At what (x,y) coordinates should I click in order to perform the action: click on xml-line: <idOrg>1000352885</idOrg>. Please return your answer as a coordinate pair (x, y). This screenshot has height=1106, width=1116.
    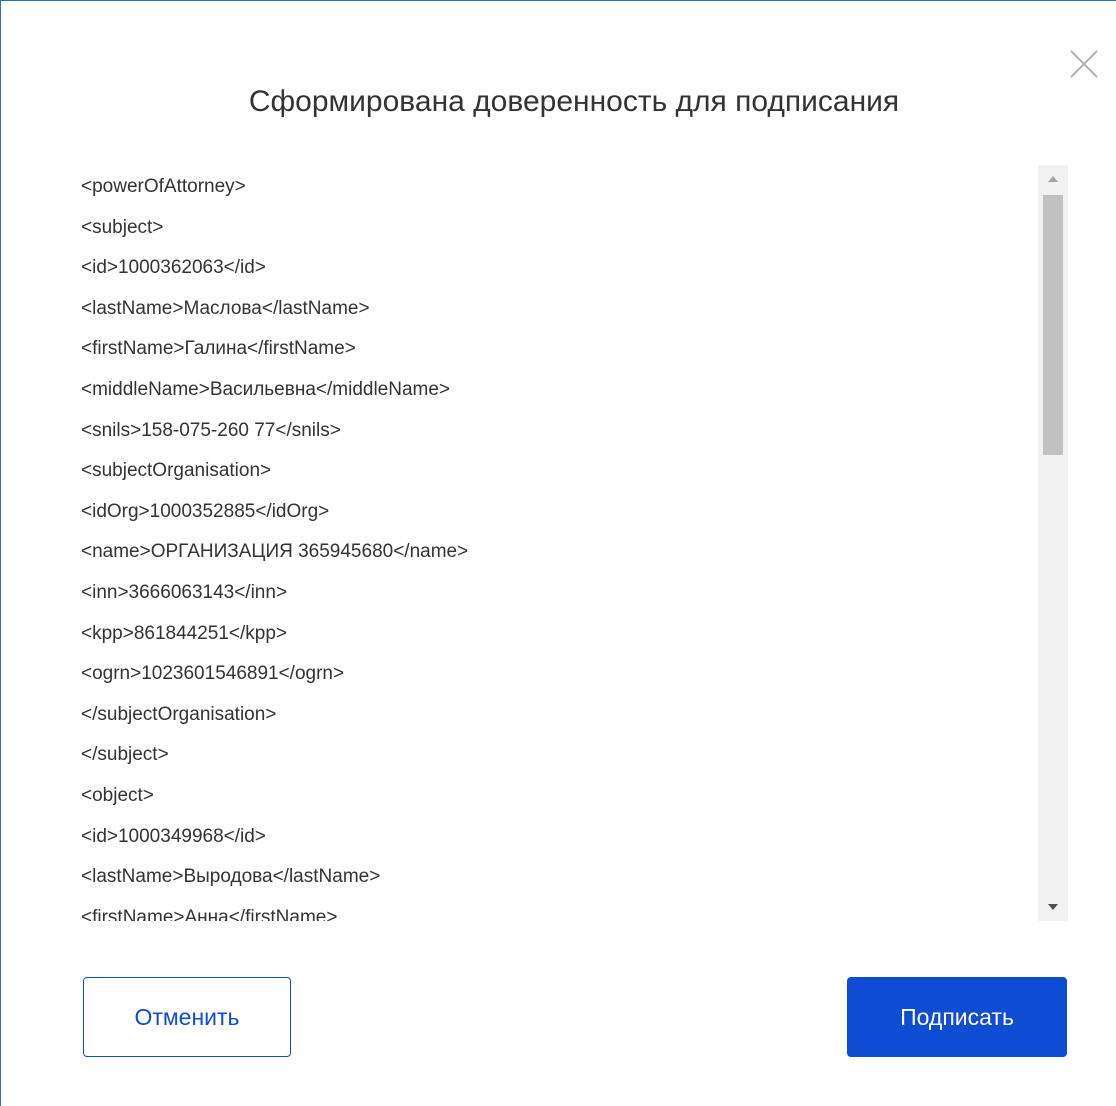
    Looking at the image, I should click on (205, 511).